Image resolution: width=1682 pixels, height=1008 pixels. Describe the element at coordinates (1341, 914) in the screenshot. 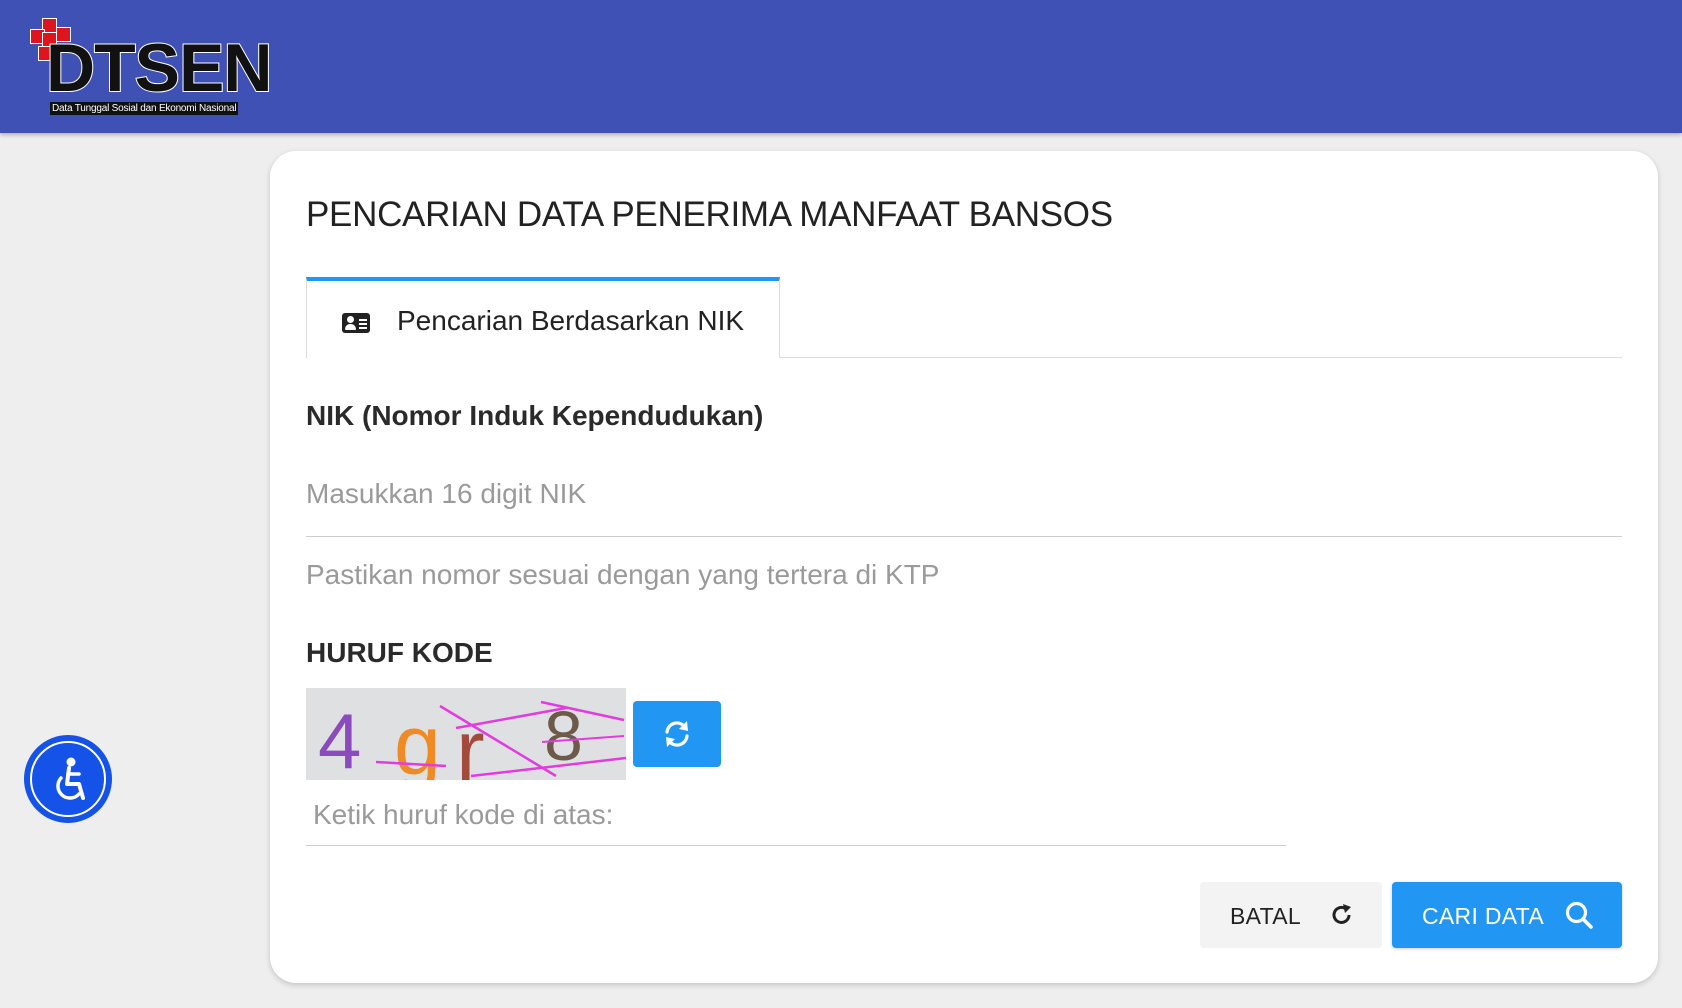

I see `redo-icon` at that location.